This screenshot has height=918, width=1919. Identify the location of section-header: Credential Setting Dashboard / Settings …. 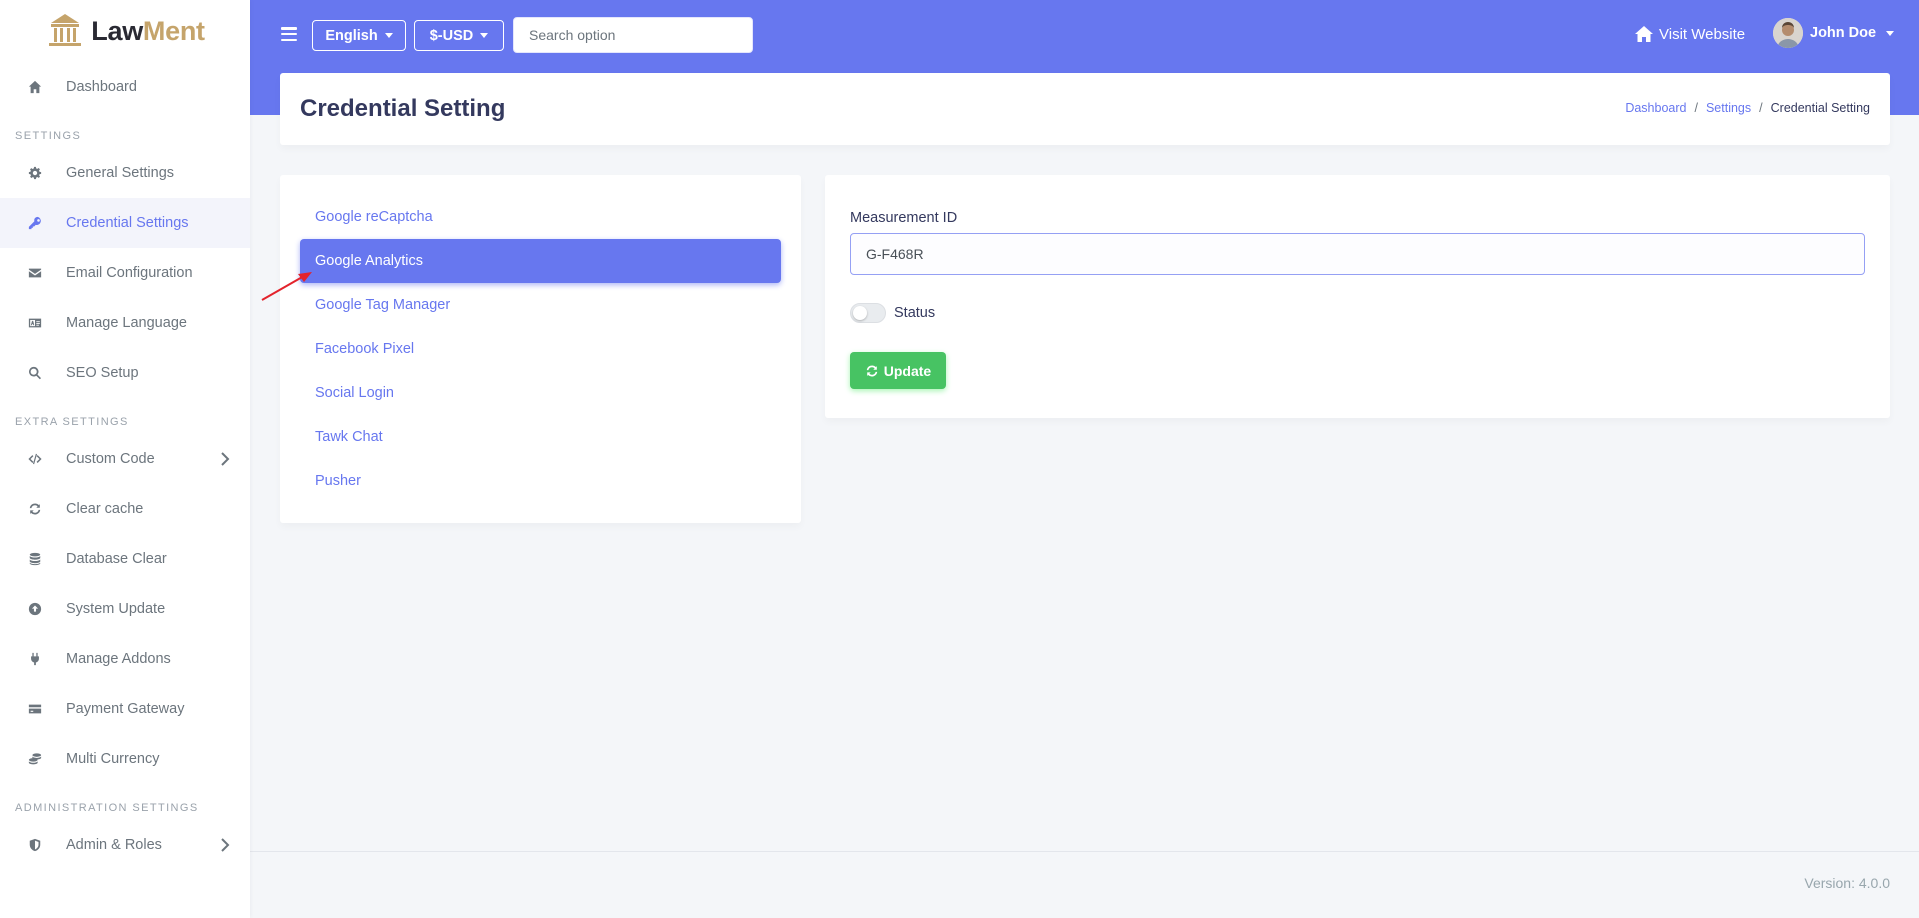
(1085, 109).